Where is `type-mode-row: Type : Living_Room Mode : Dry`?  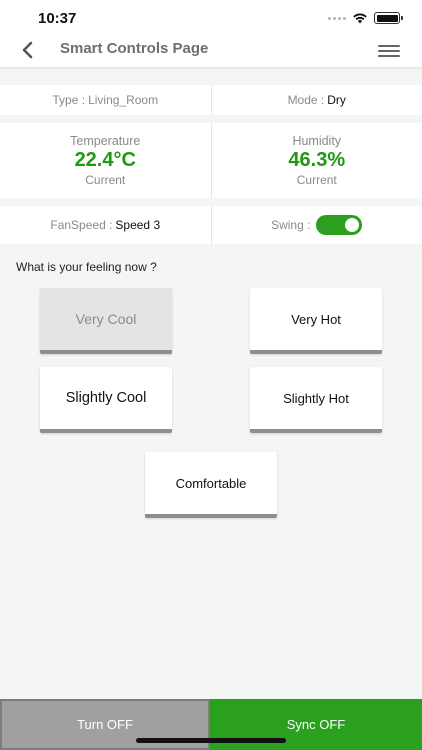 type-mode-row: Type : Living_Room Mode : Dry is located at coordinates (211, 100).